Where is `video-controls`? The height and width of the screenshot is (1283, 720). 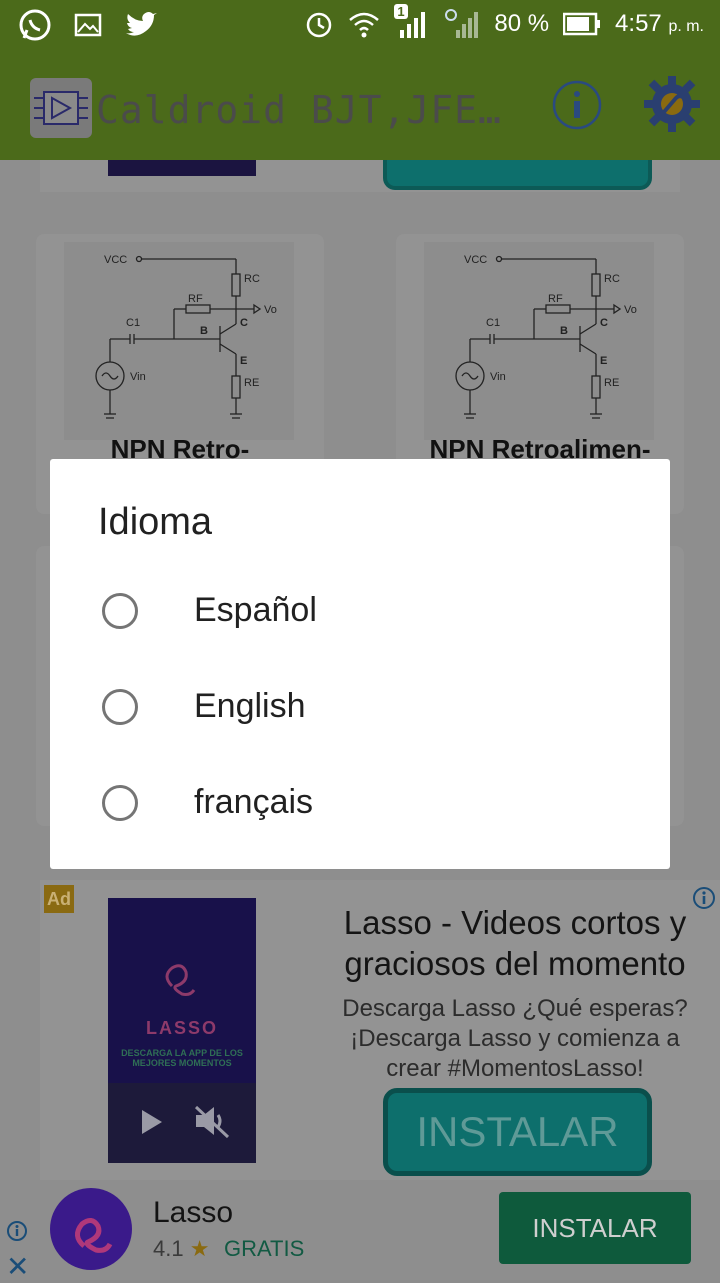
video-controls is located at coordinates (182, 1123).